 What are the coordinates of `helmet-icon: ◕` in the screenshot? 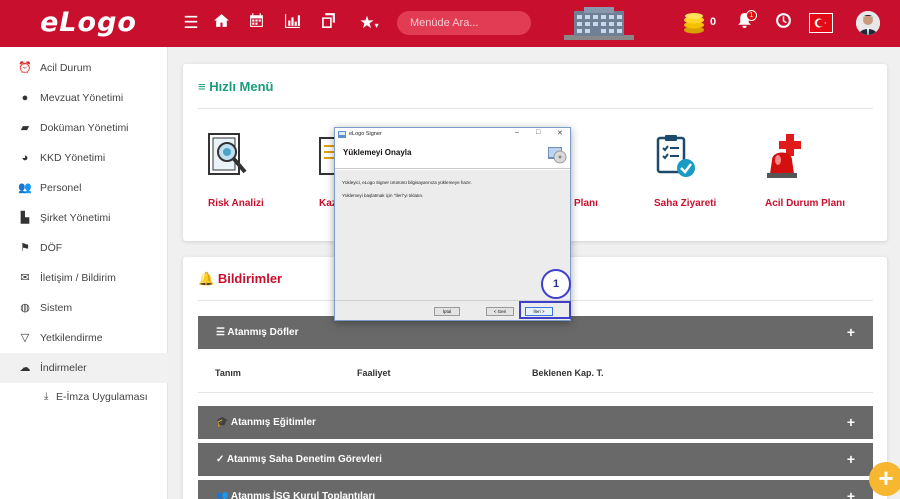 It's located at (25, 158).